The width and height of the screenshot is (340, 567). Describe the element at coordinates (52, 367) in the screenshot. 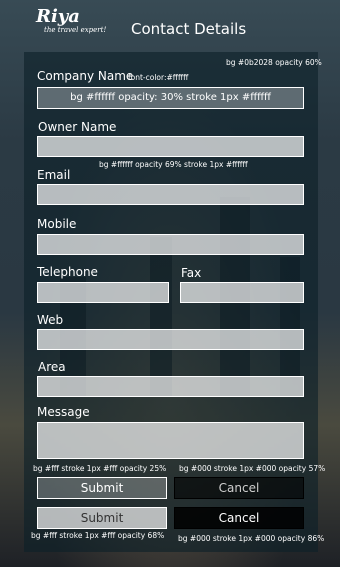

I see `area-label: Area` at that location.